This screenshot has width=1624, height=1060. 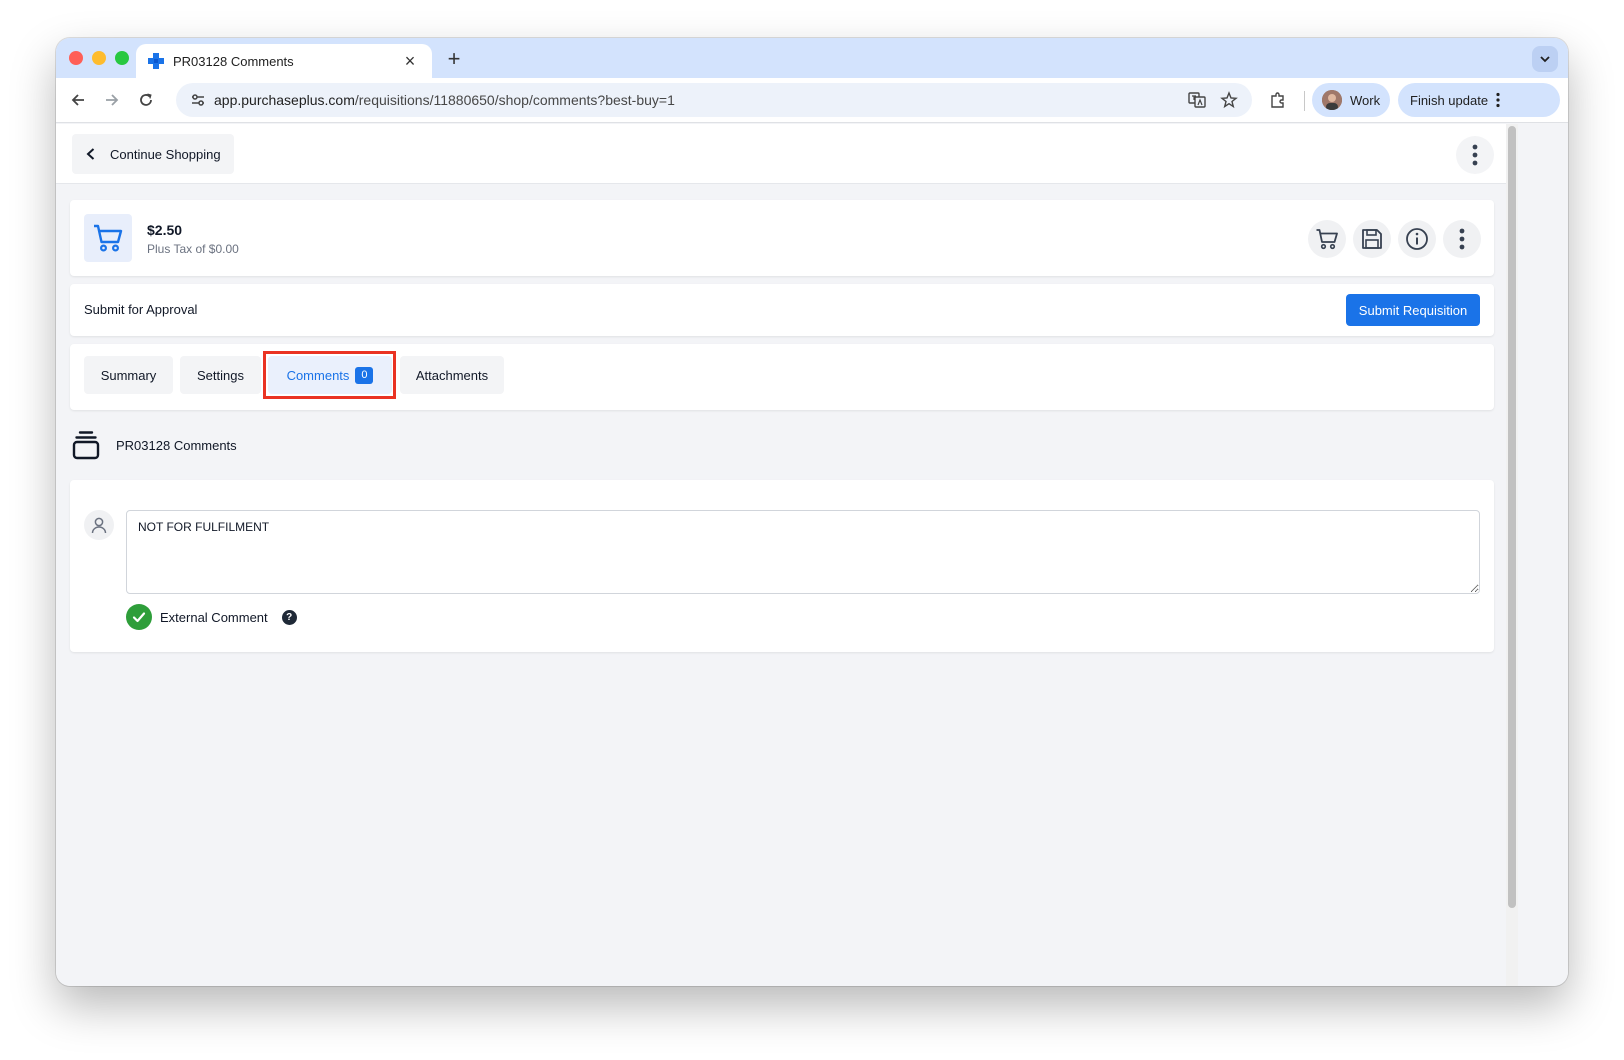 I want to click on submit-for-approval-label: Submit for Approval, so click(x=141, y=309).